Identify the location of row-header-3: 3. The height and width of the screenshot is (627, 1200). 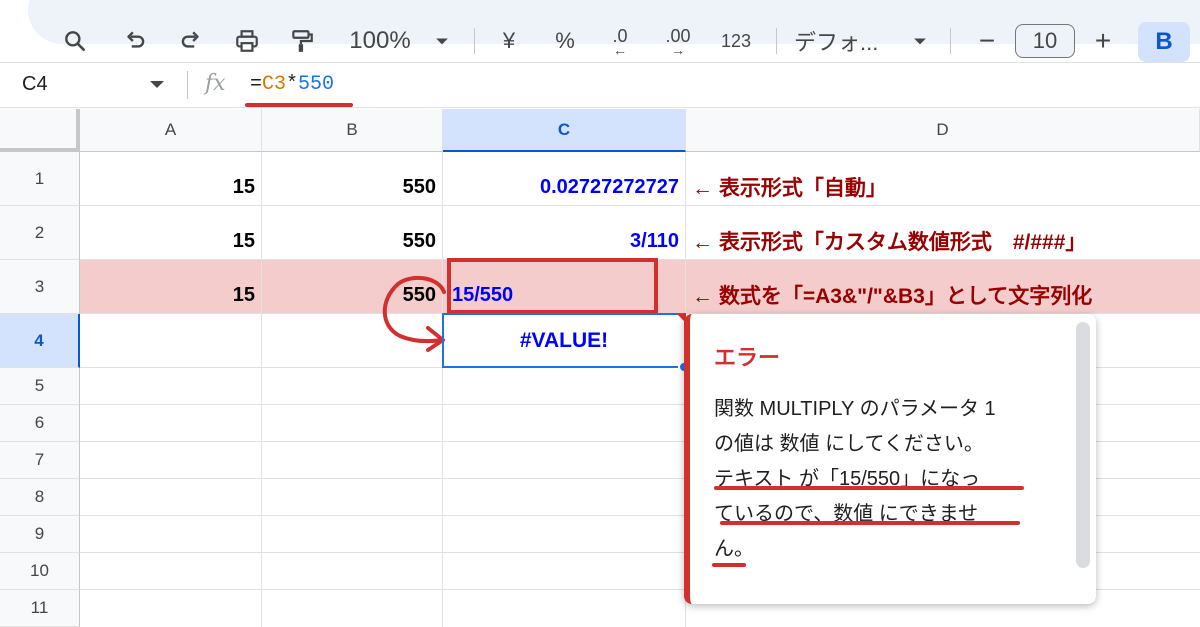
(40, 287).